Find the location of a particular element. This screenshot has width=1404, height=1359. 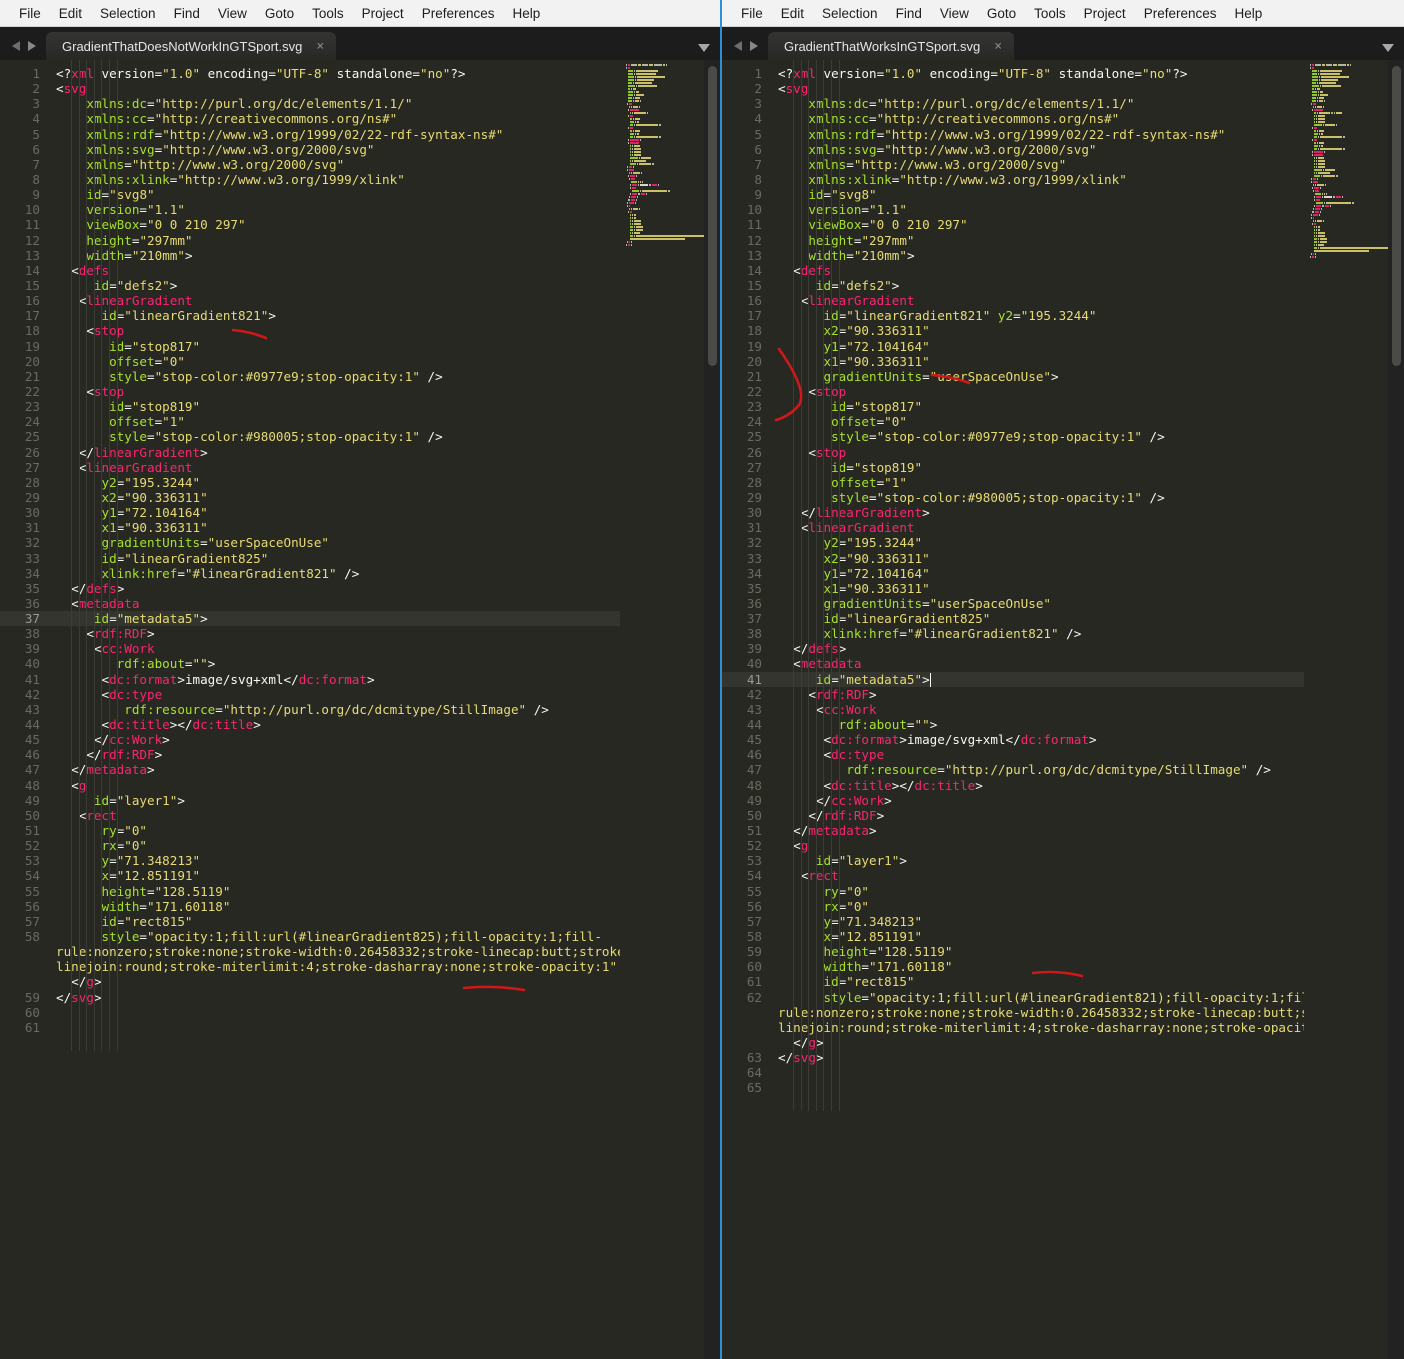

token-tag: dc:title is located at coordinates (861, 785).